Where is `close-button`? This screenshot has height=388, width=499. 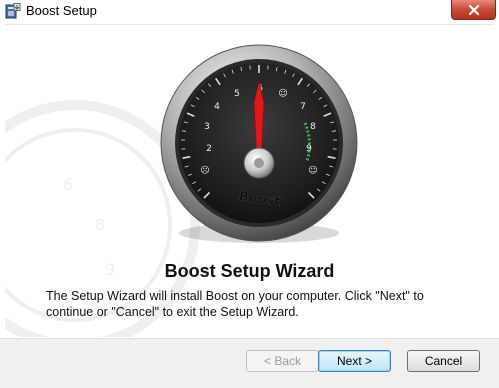 close-button is located at coordinates (473, 10).